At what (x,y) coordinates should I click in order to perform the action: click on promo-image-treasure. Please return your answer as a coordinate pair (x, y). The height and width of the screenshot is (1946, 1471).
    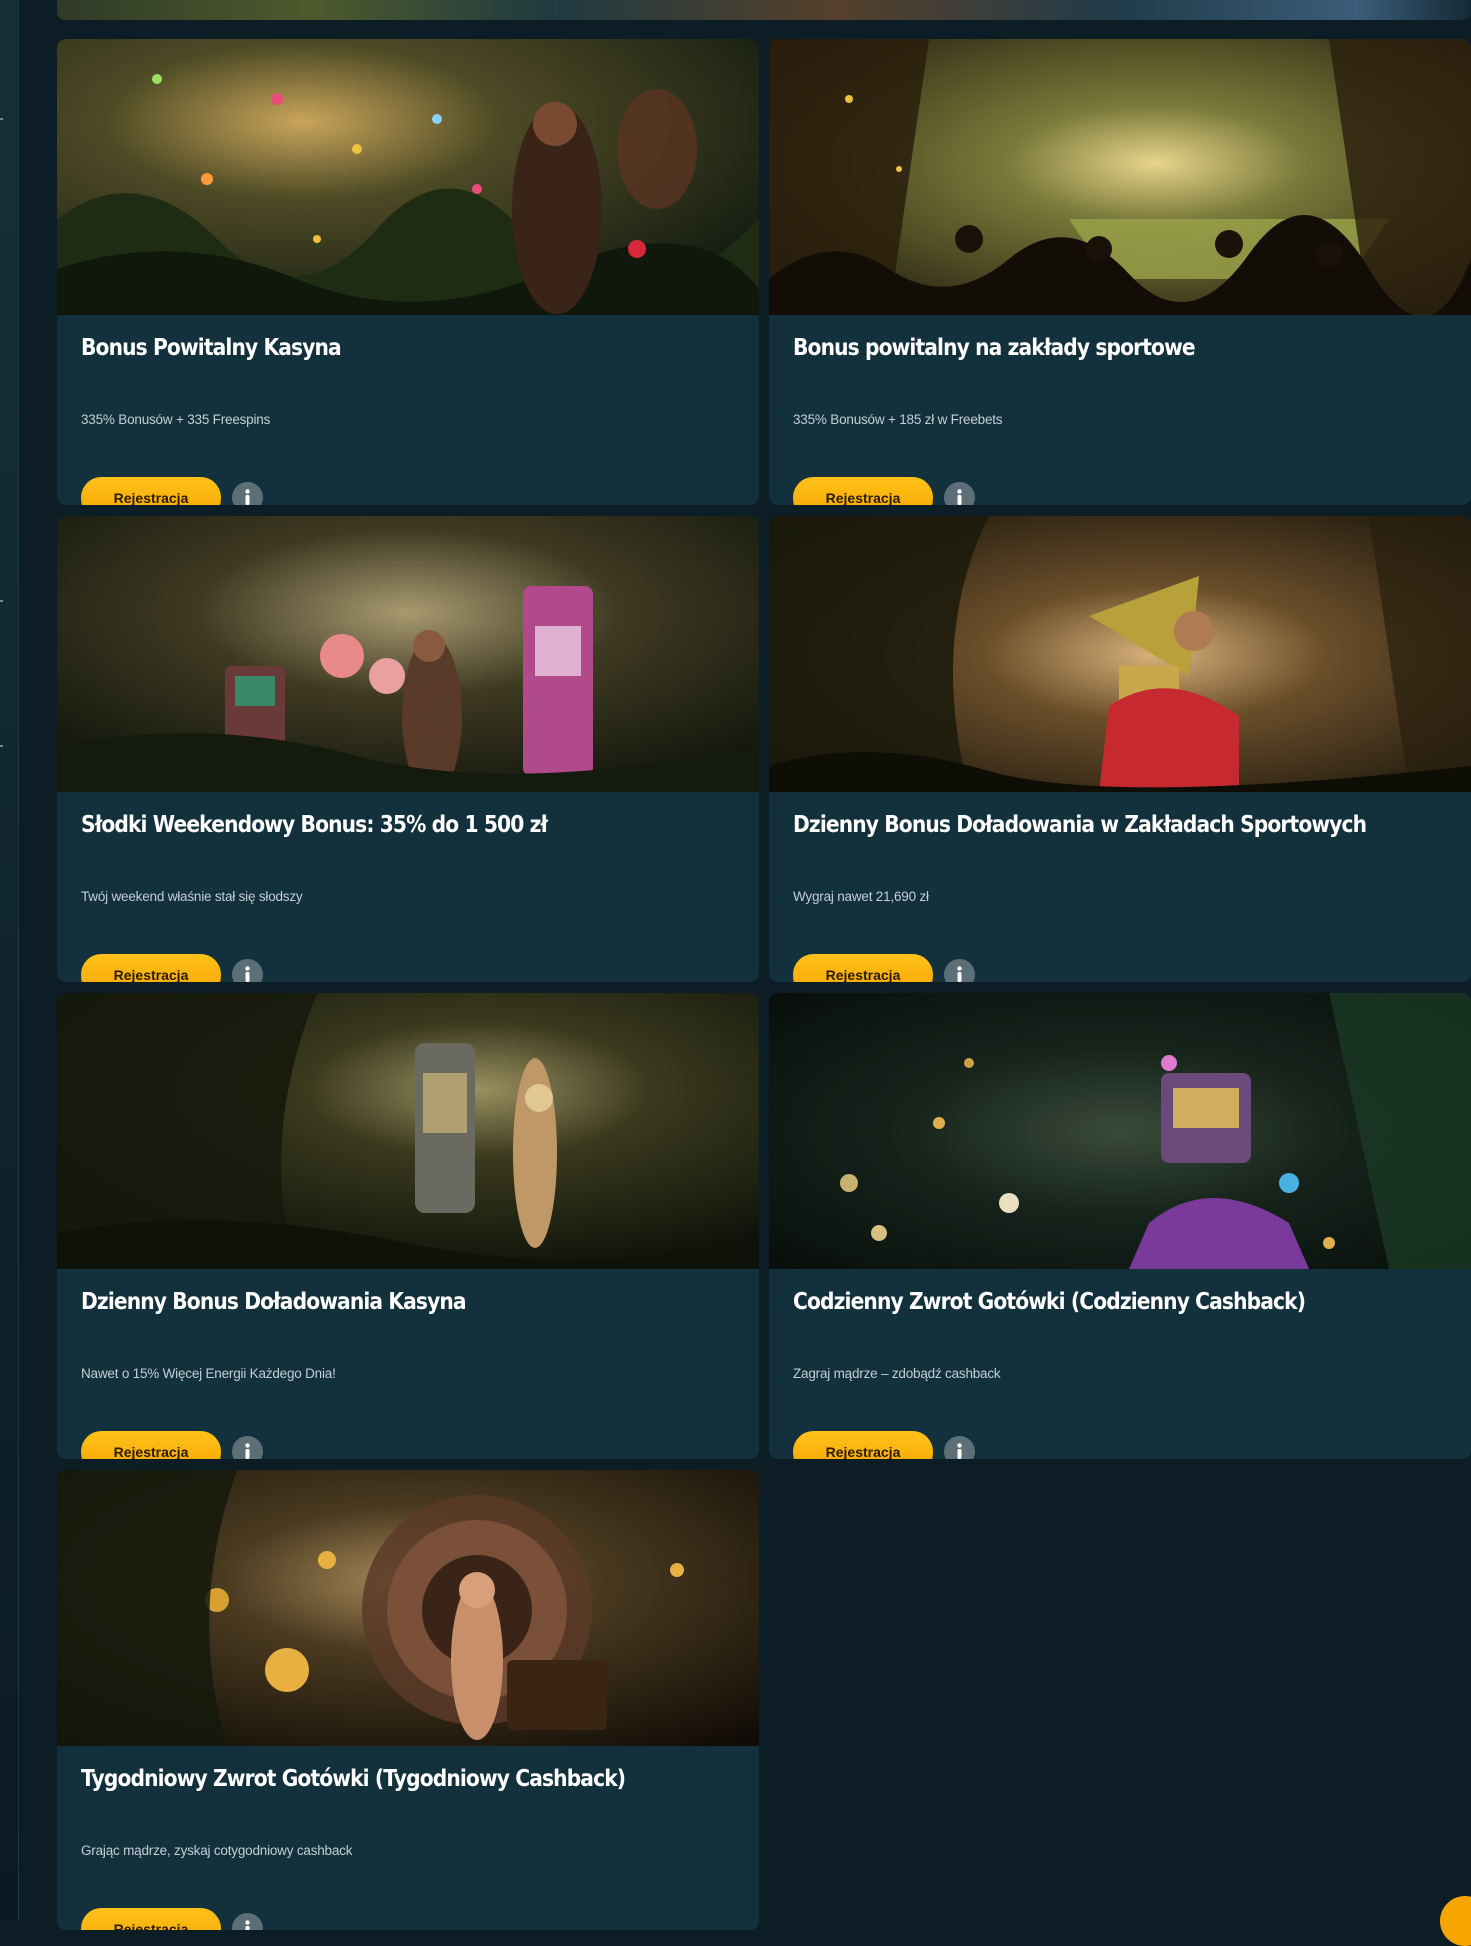
    Looking at the image, I should click on (1120, 1131).